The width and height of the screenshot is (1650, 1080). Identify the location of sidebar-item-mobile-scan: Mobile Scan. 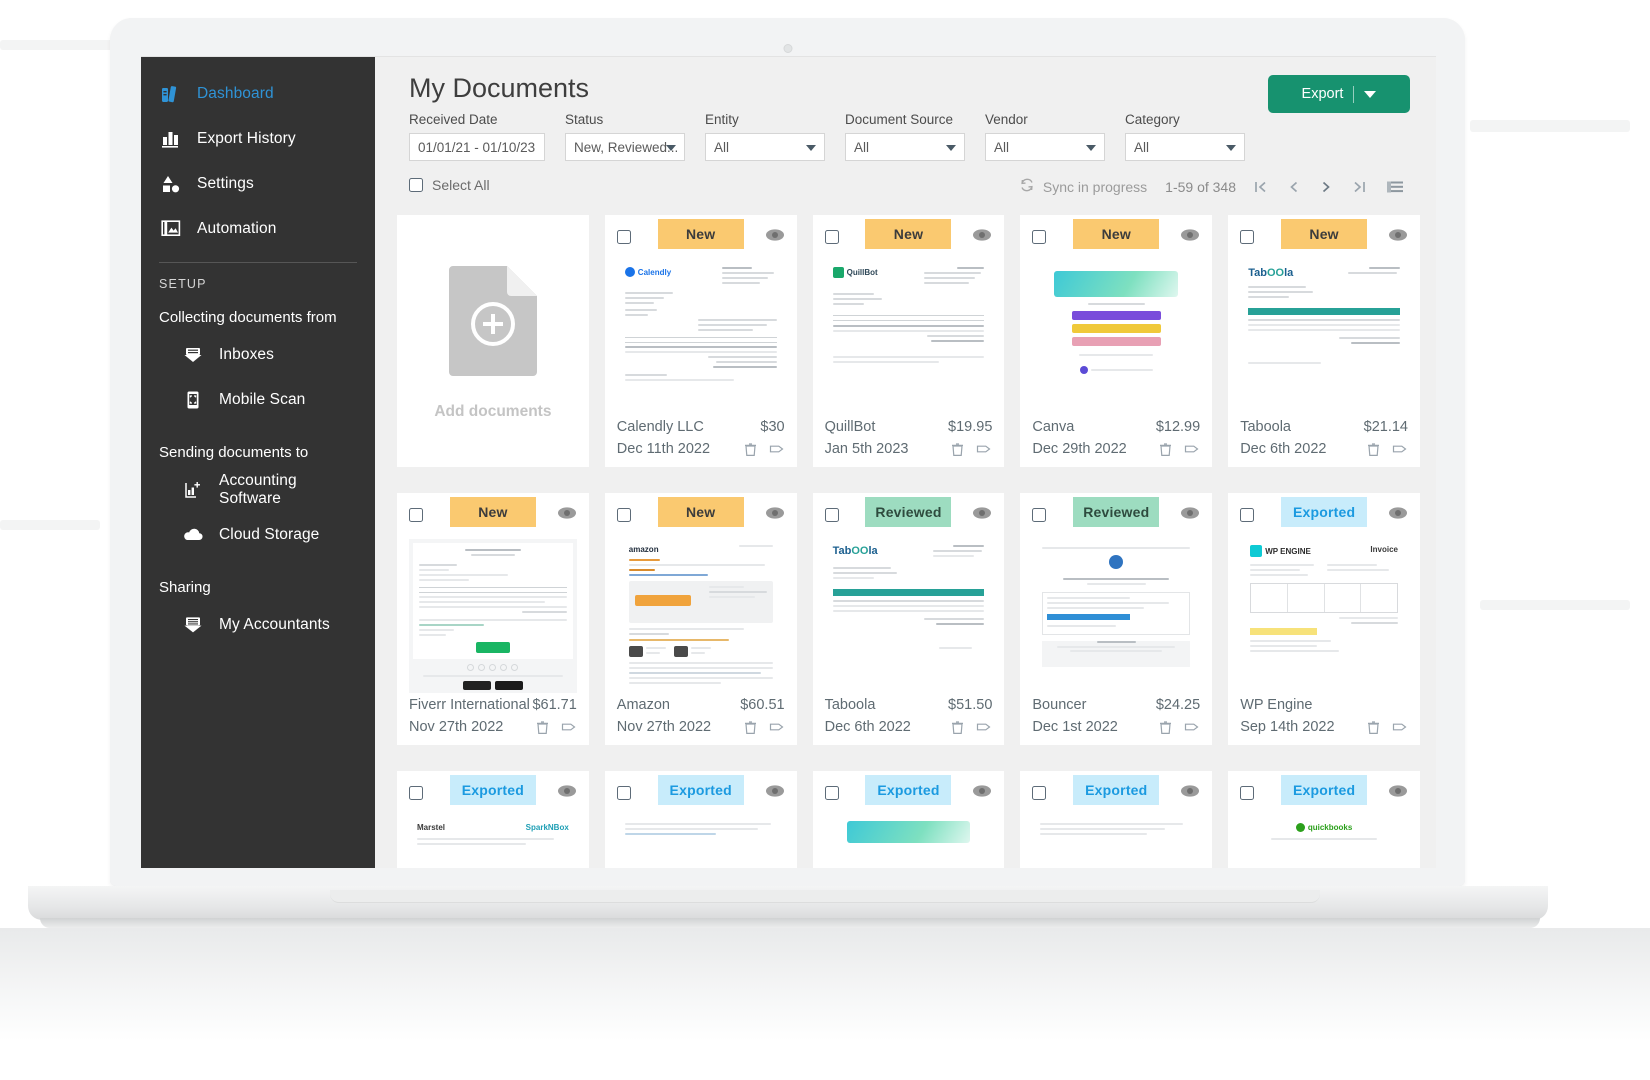
(258, 400).